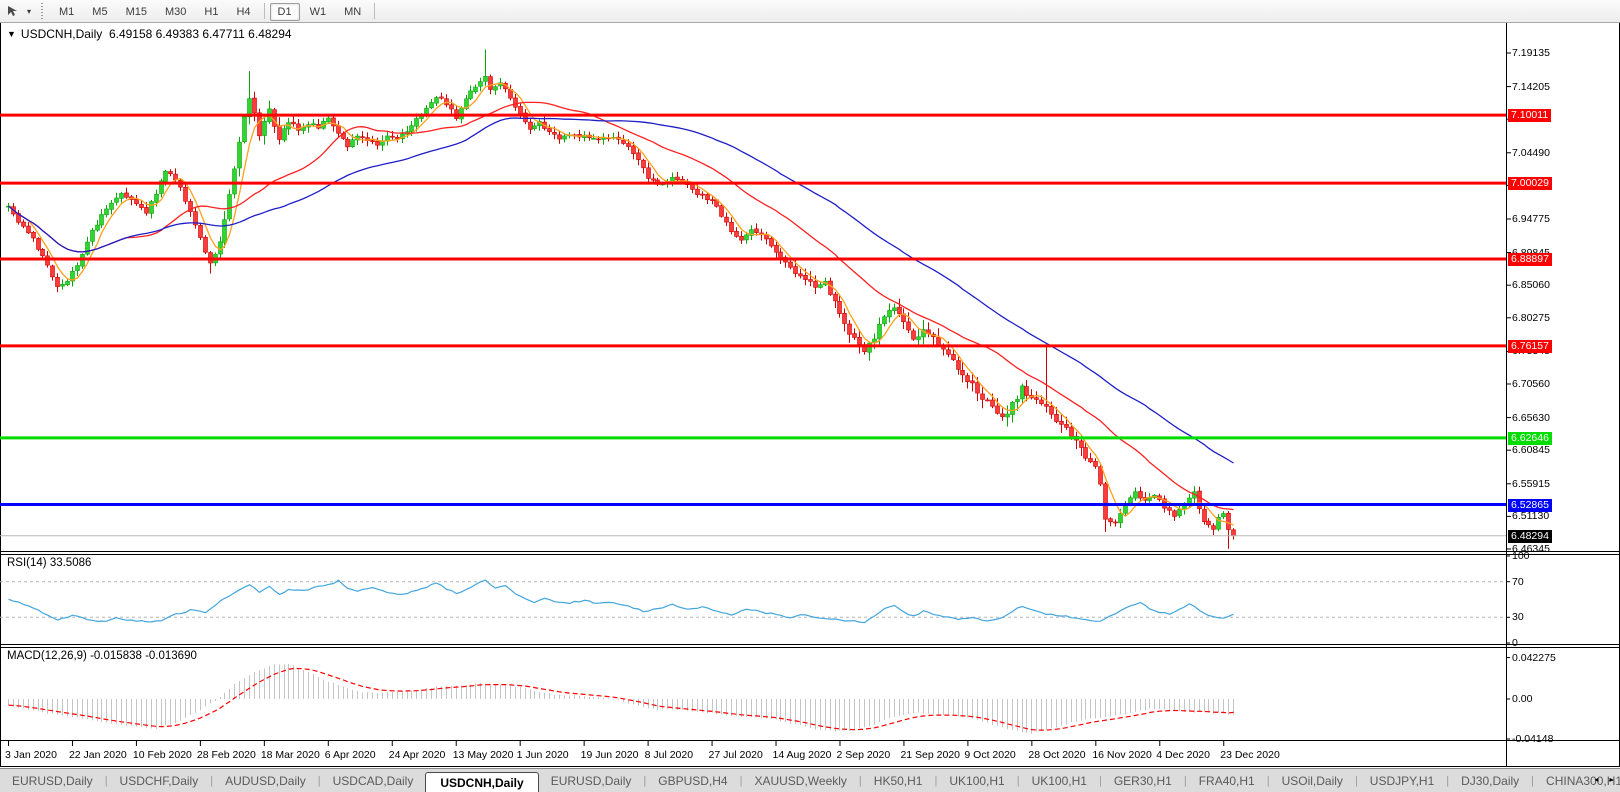  I want to click on timeframe-button-MN: MN, so click(352, 12).